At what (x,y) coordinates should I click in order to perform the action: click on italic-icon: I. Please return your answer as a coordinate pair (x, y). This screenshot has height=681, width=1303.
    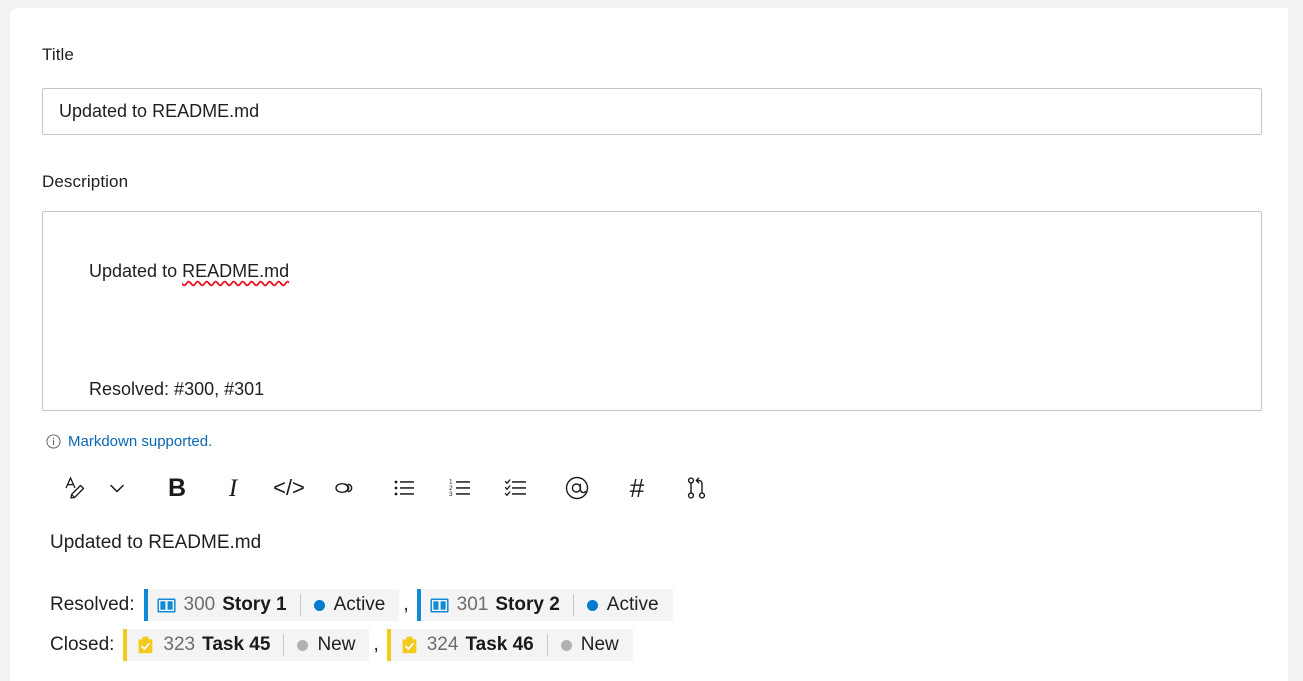
    Looking at the image, I should click on (233, 488).